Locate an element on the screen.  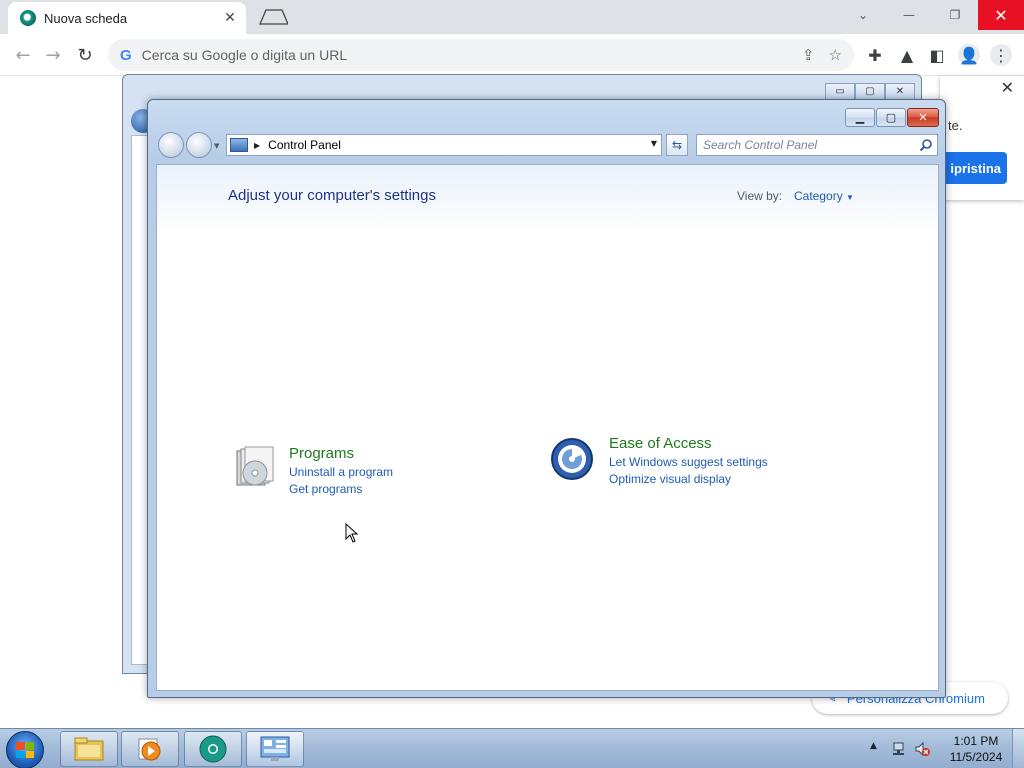
network-icon is located at coordinates (900, 749).